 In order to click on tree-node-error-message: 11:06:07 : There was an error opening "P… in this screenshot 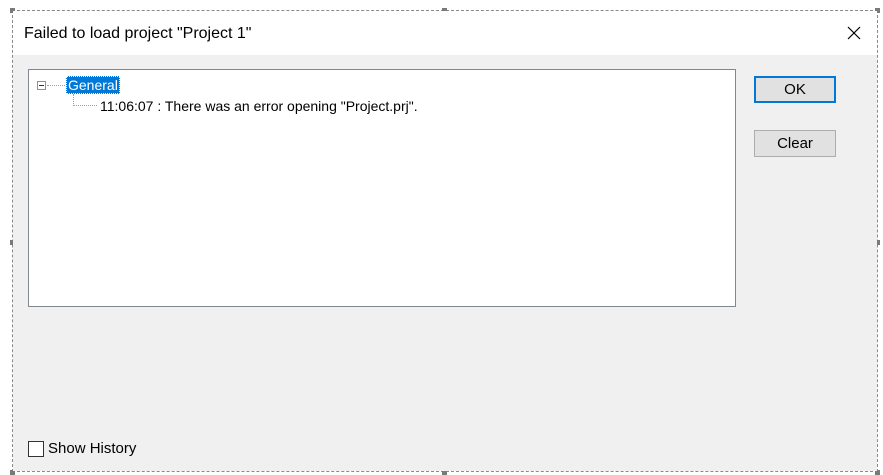, I will do `click(259, 106)`.